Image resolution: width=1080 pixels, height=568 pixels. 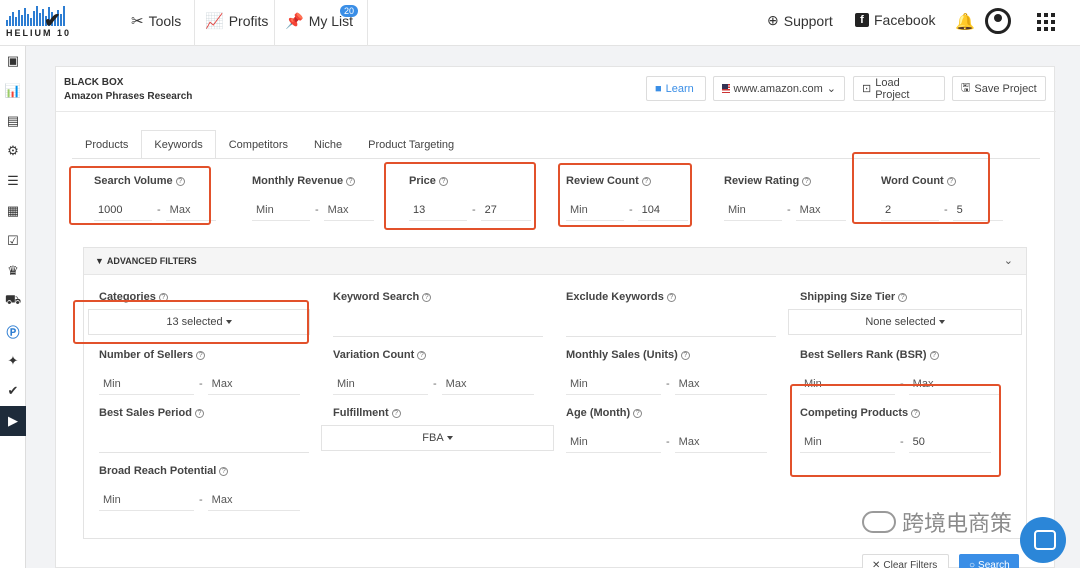 I want to click on nav-support: ⊕ Support, so click(x=800, y=20).